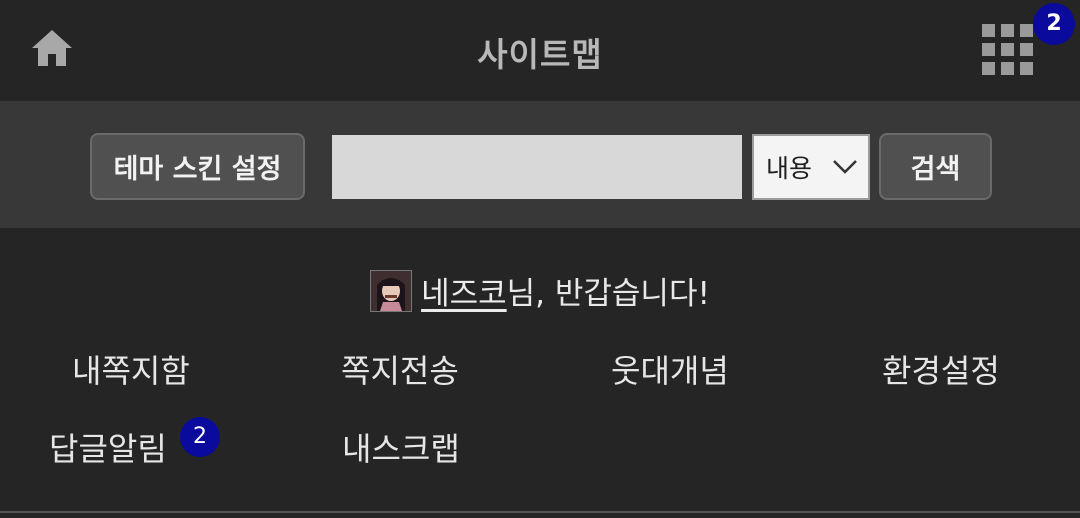 The height and width of the screenshot is (518, 1080). I want to click on chevron-down-icon, so click(845, 167).